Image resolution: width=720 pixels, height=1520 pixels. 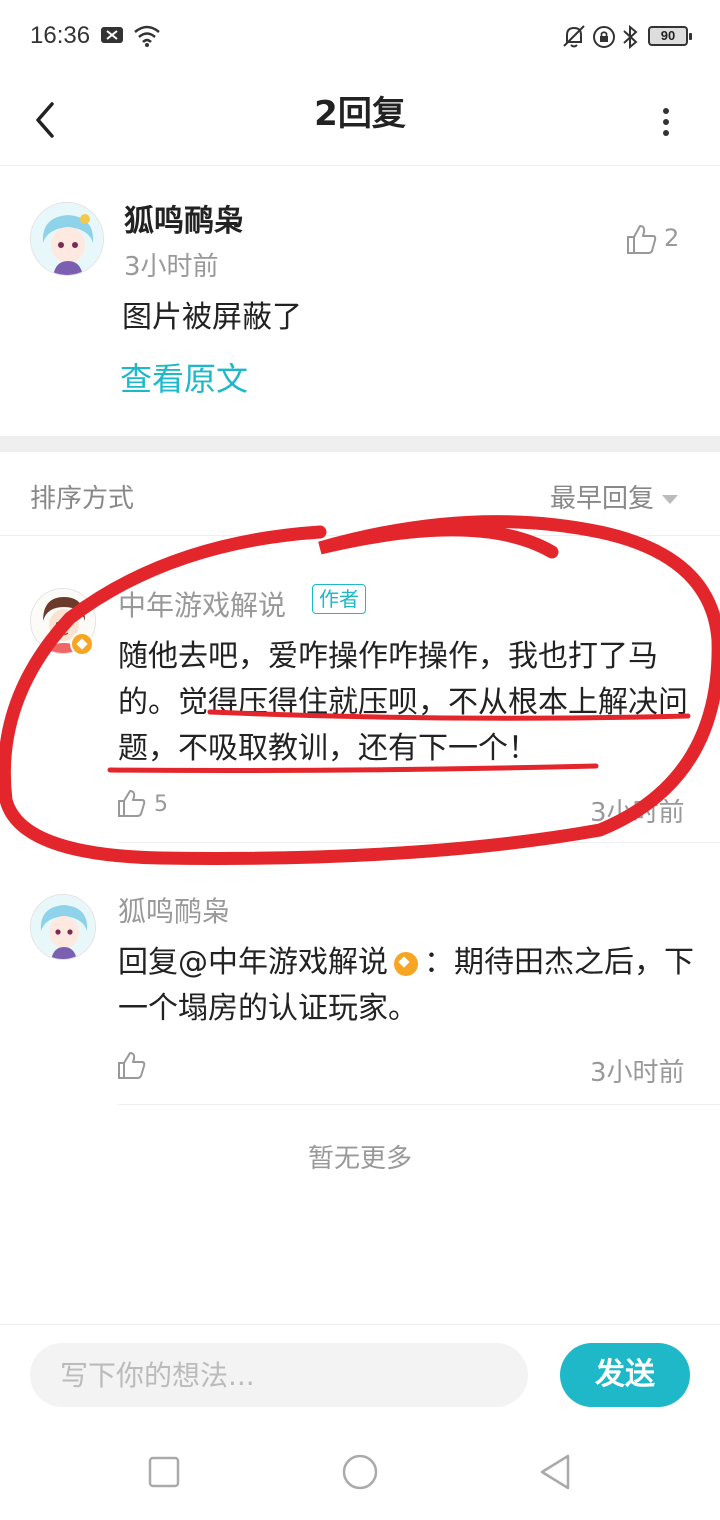 What do you see at coordinates (359, 1159) in the screenshot?
I see `no-more-text: 暂无更多` at bounding box center [359, 1159].